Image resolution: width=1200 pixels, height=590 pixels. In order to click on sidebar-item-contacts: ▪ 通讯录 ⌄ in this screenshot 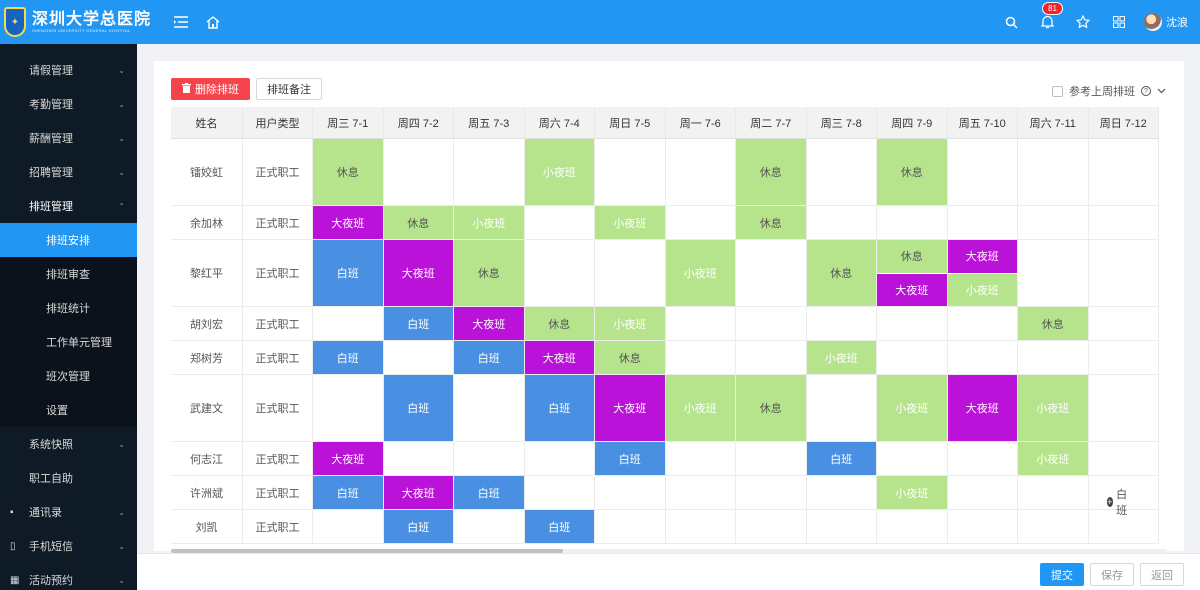, I will do `click(68, 512)`.